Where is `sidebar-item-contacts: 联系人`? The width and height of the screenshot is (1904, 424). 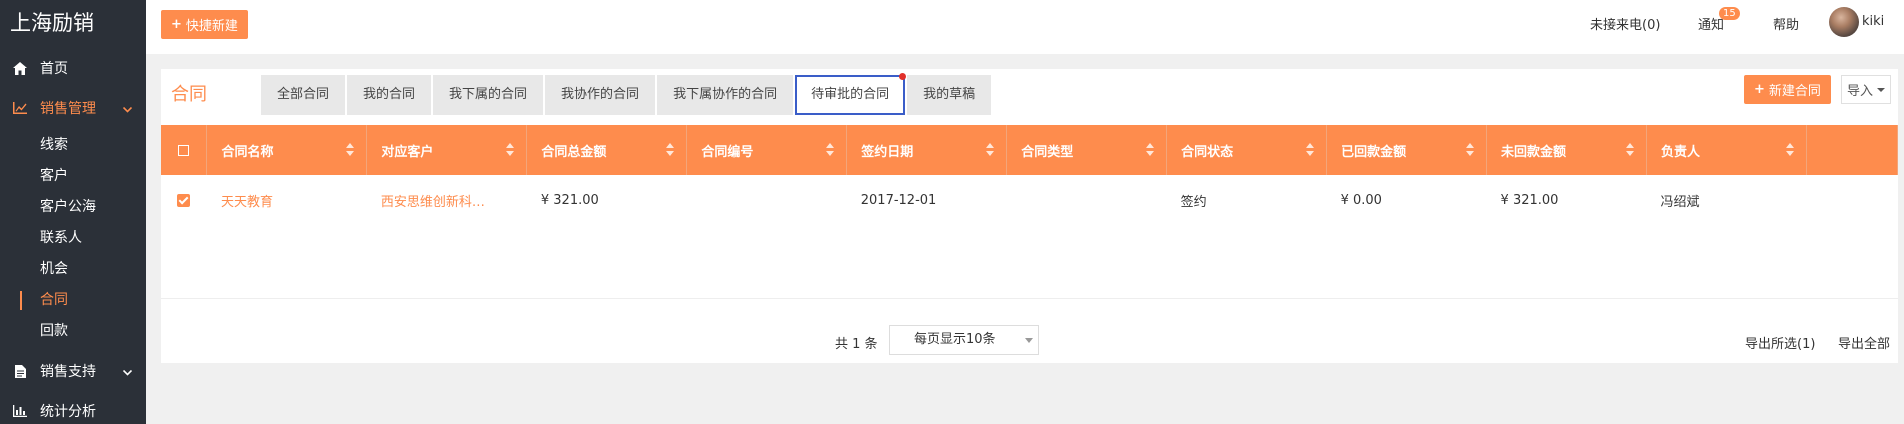 sidebar-item-contacts: 联系人 is located at coordinates (73, 238).